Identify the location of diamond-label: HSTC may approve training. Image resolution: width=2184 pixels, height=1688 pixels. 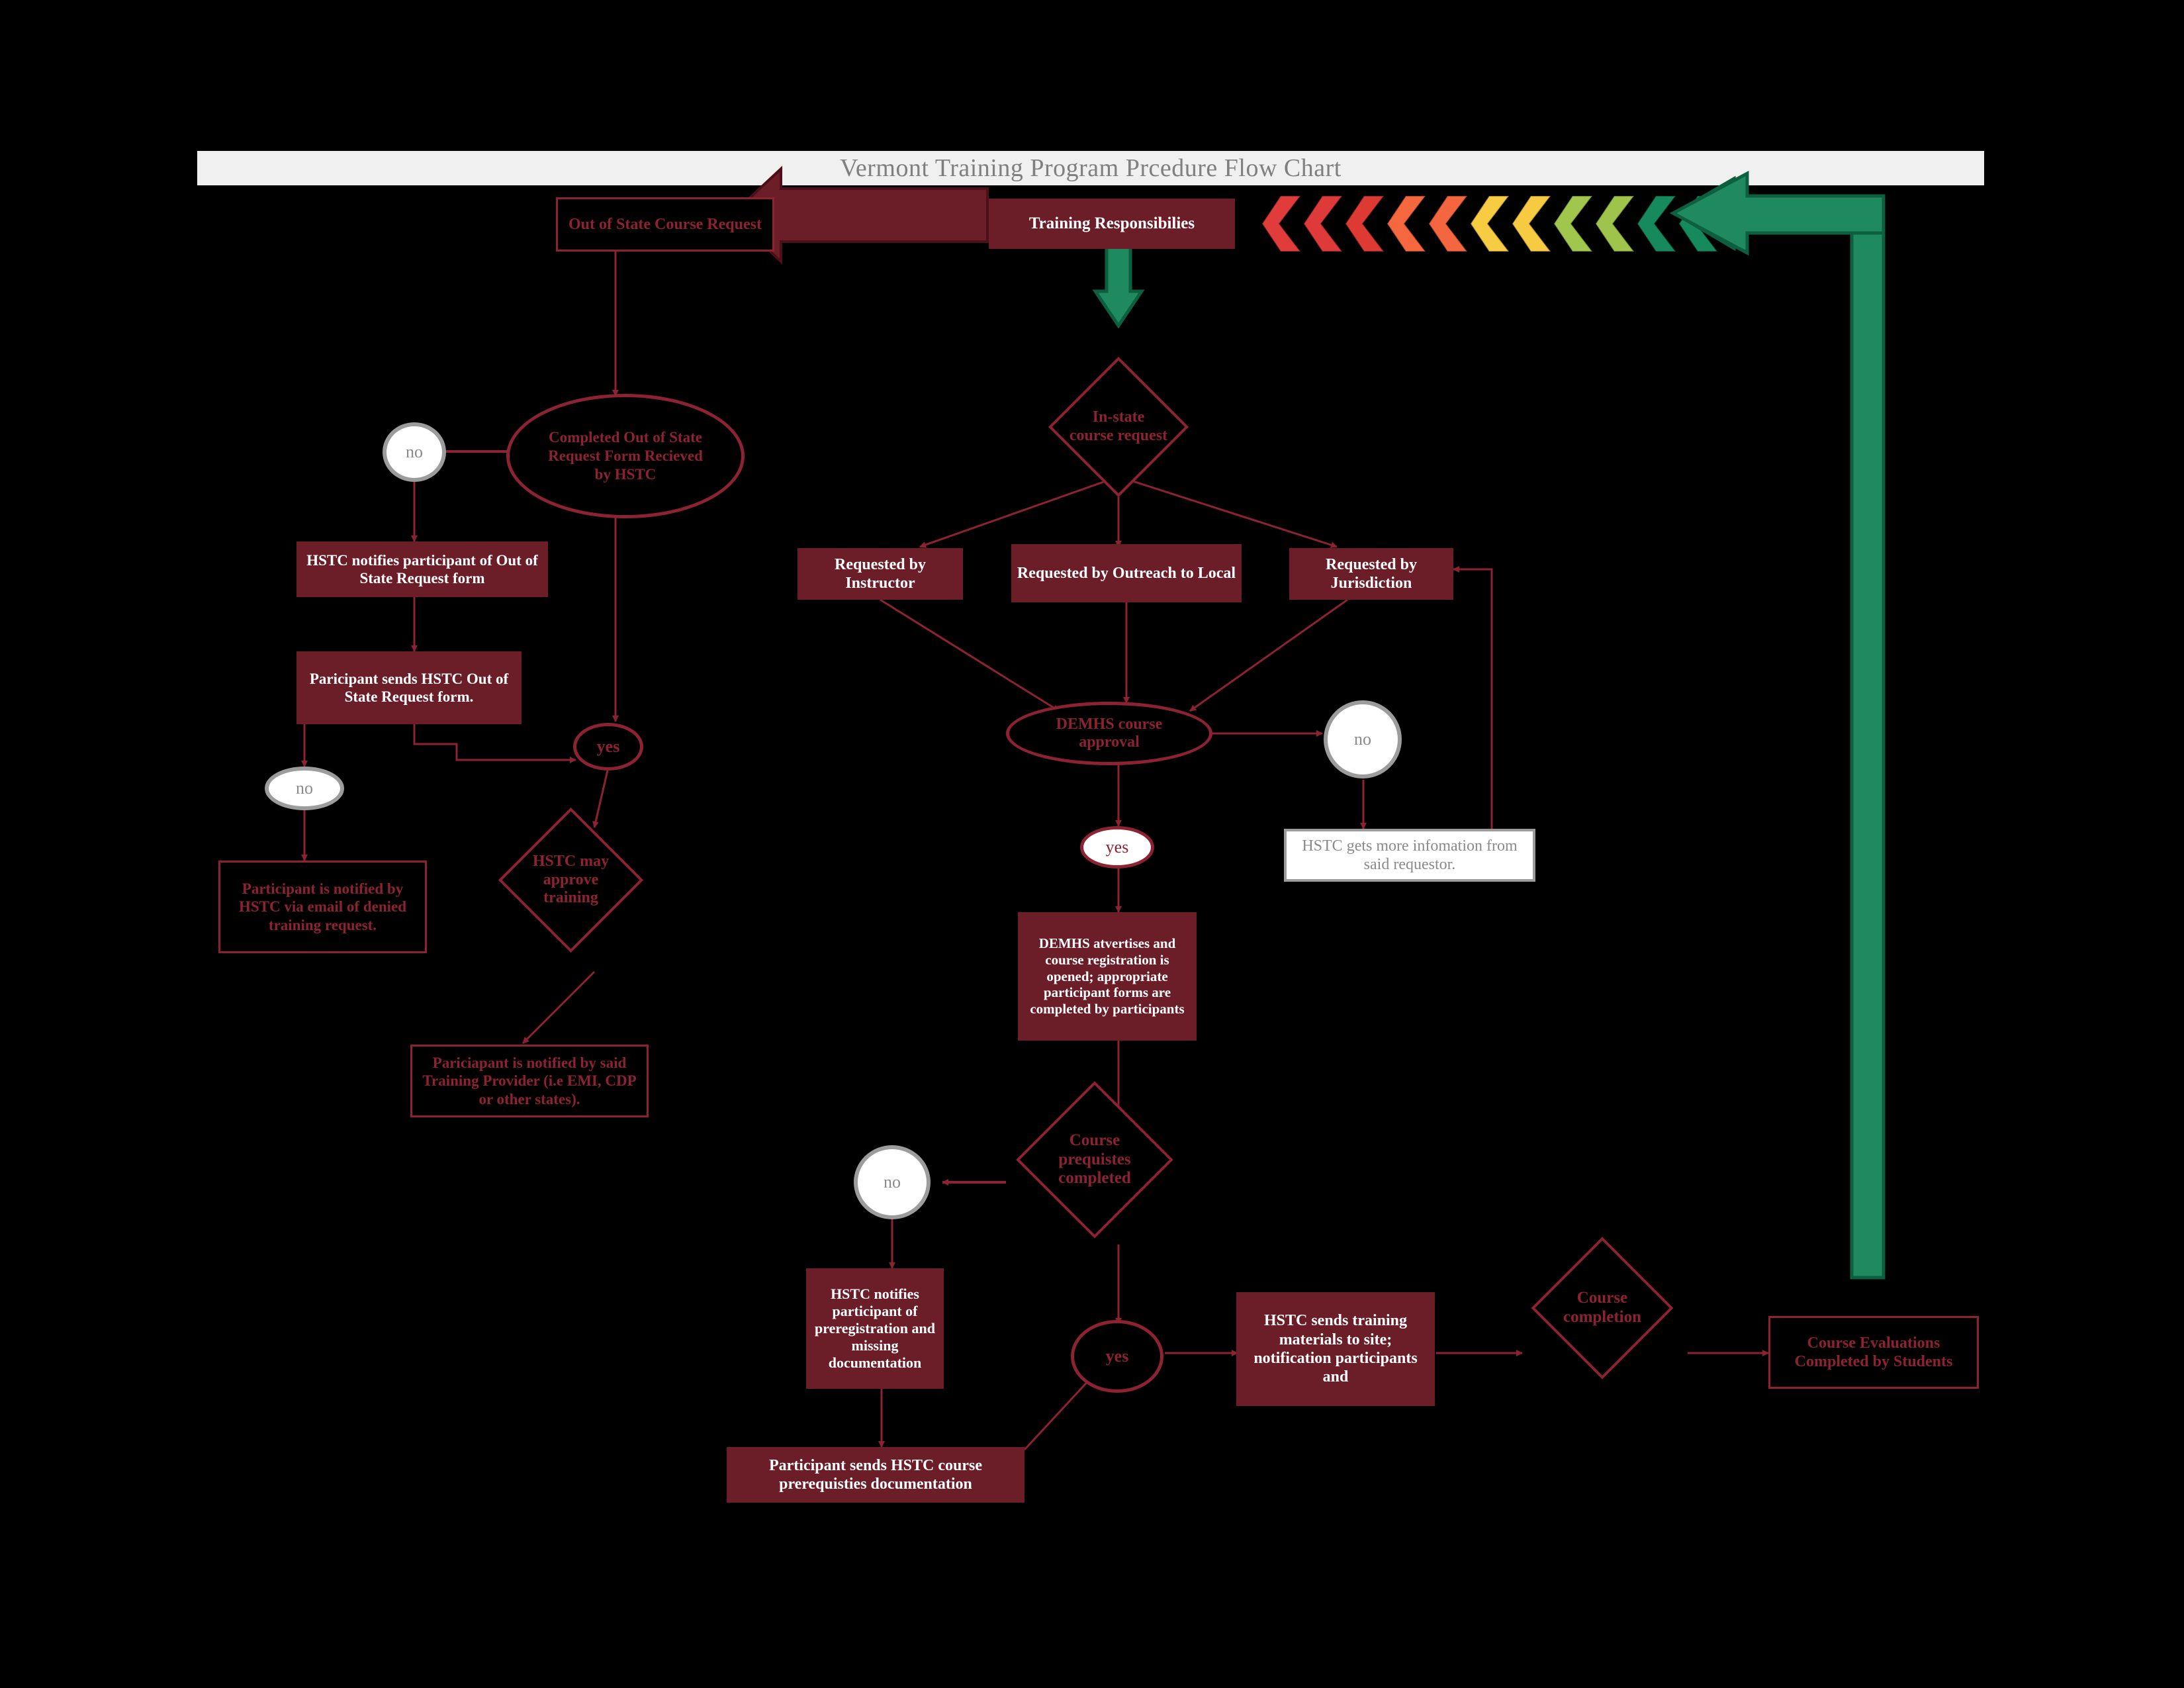
(571, 880).